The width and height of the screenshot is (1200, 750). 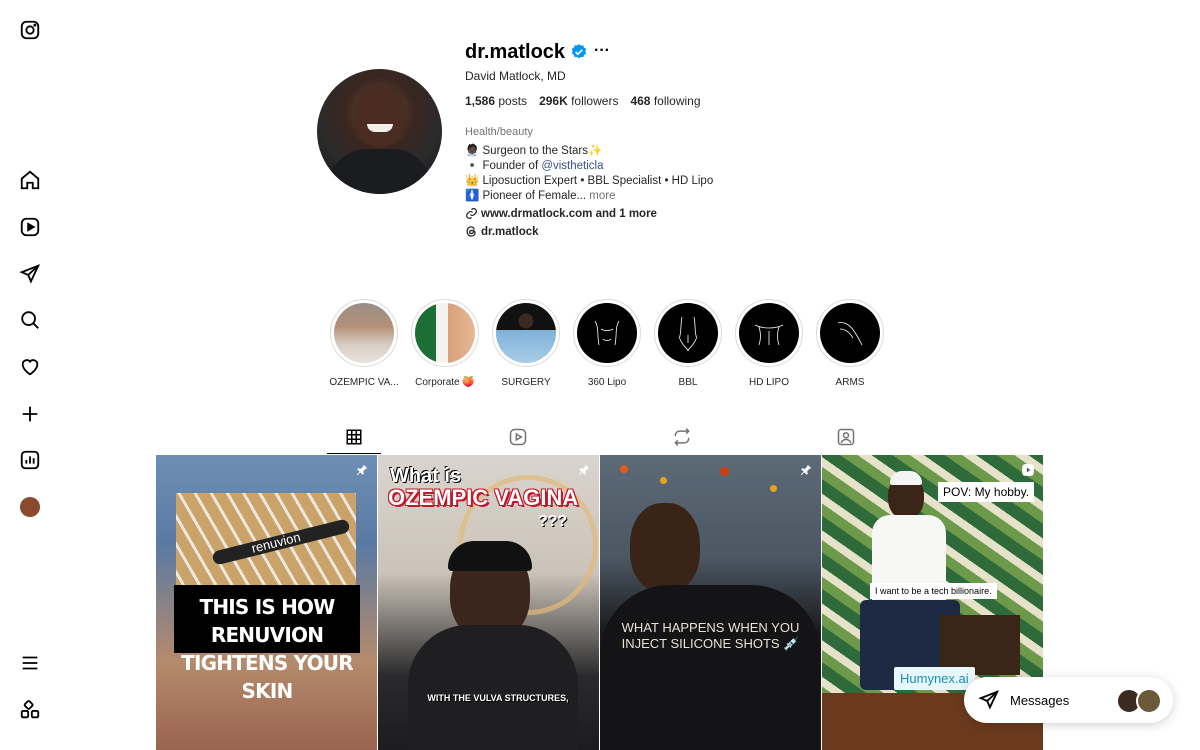 I want to click on heart-icon, so click(x=30, y=367).